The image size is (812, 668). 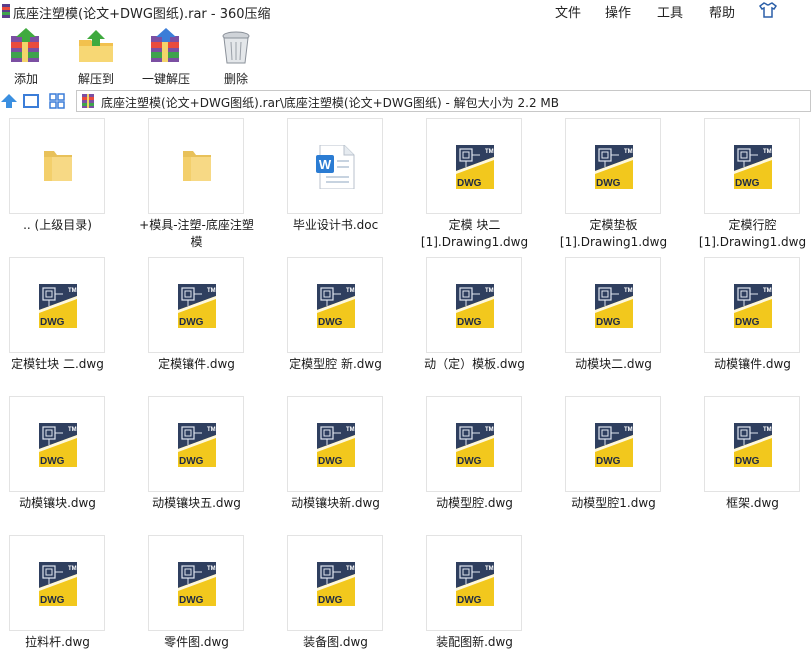 What do you see at coordinates (752, 364) in the screenshot?
I see `file-name: 动模镶件.dwg` at bounding box center [752, 364].